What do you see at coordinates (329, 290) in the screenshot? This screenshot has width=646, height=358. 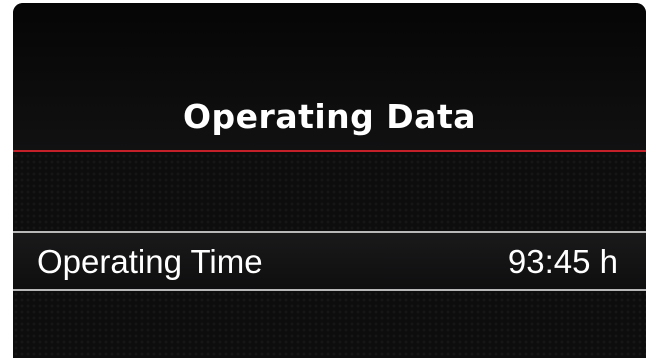 I see `row-divider-bottom` at bounding box center [329, 290].